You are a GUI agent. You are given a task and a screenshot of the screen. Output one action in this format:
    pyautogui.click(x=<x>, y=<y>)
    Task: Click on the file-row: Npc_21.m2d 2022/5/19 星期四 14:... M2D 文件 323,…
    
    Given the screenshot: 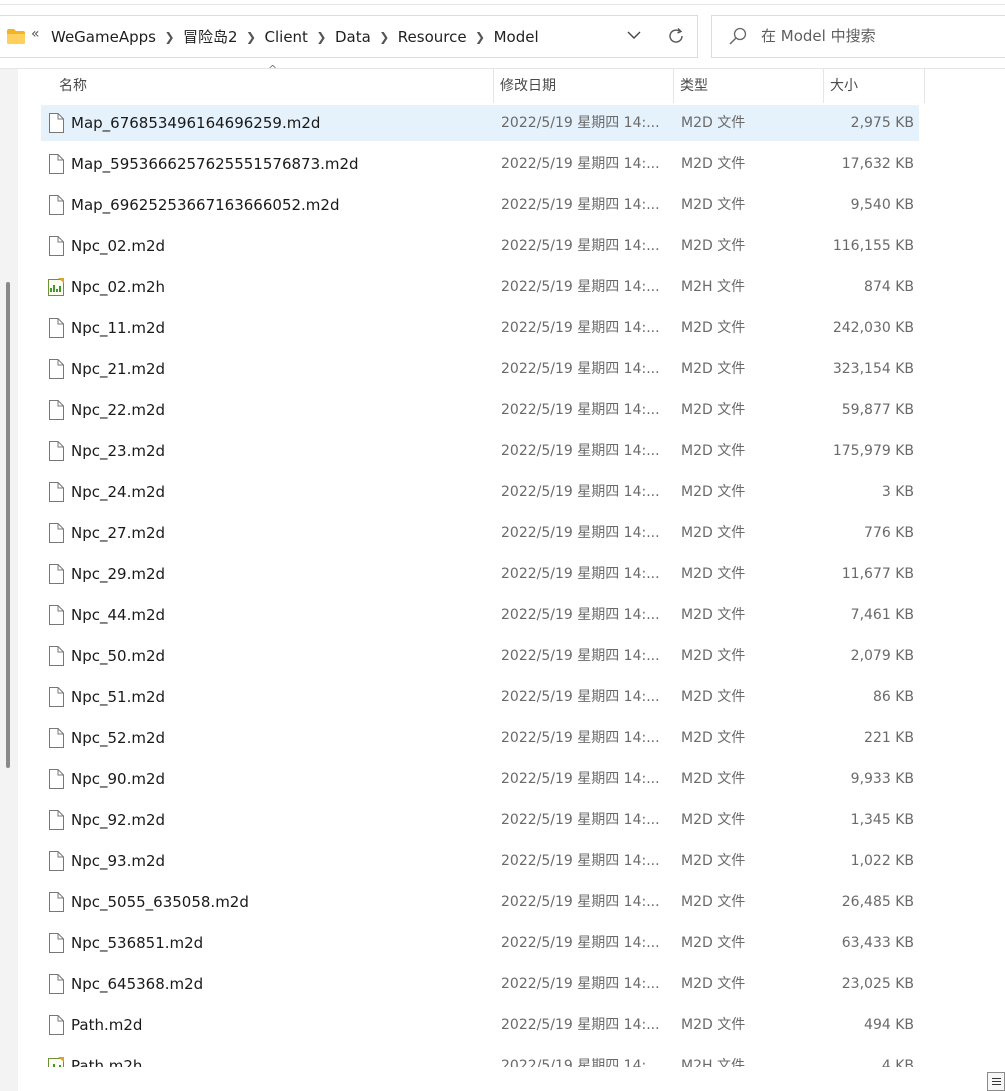 What is the action you would take?
    pyautogui.click(x=480, y=369)
    